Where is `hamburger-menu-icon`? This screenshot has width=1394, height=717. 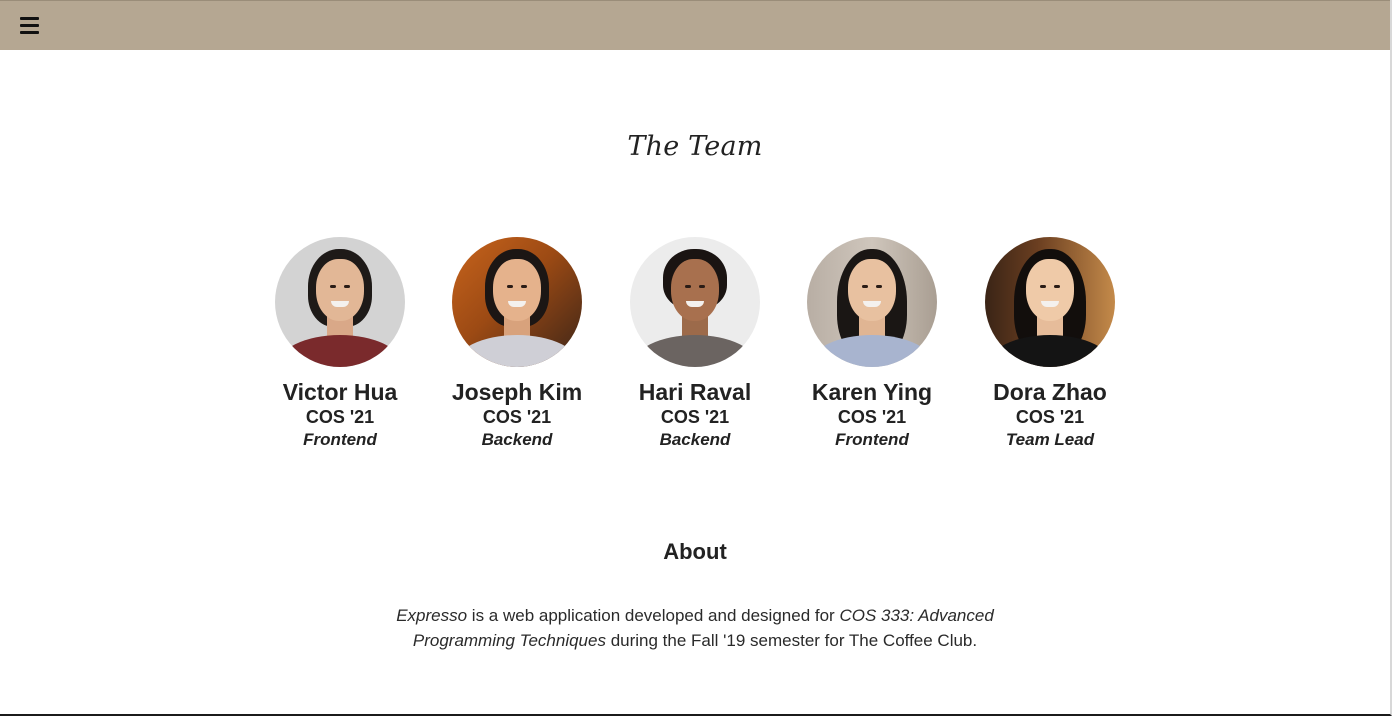 hamburger-menu-icon is located at coordinates (29, 25).